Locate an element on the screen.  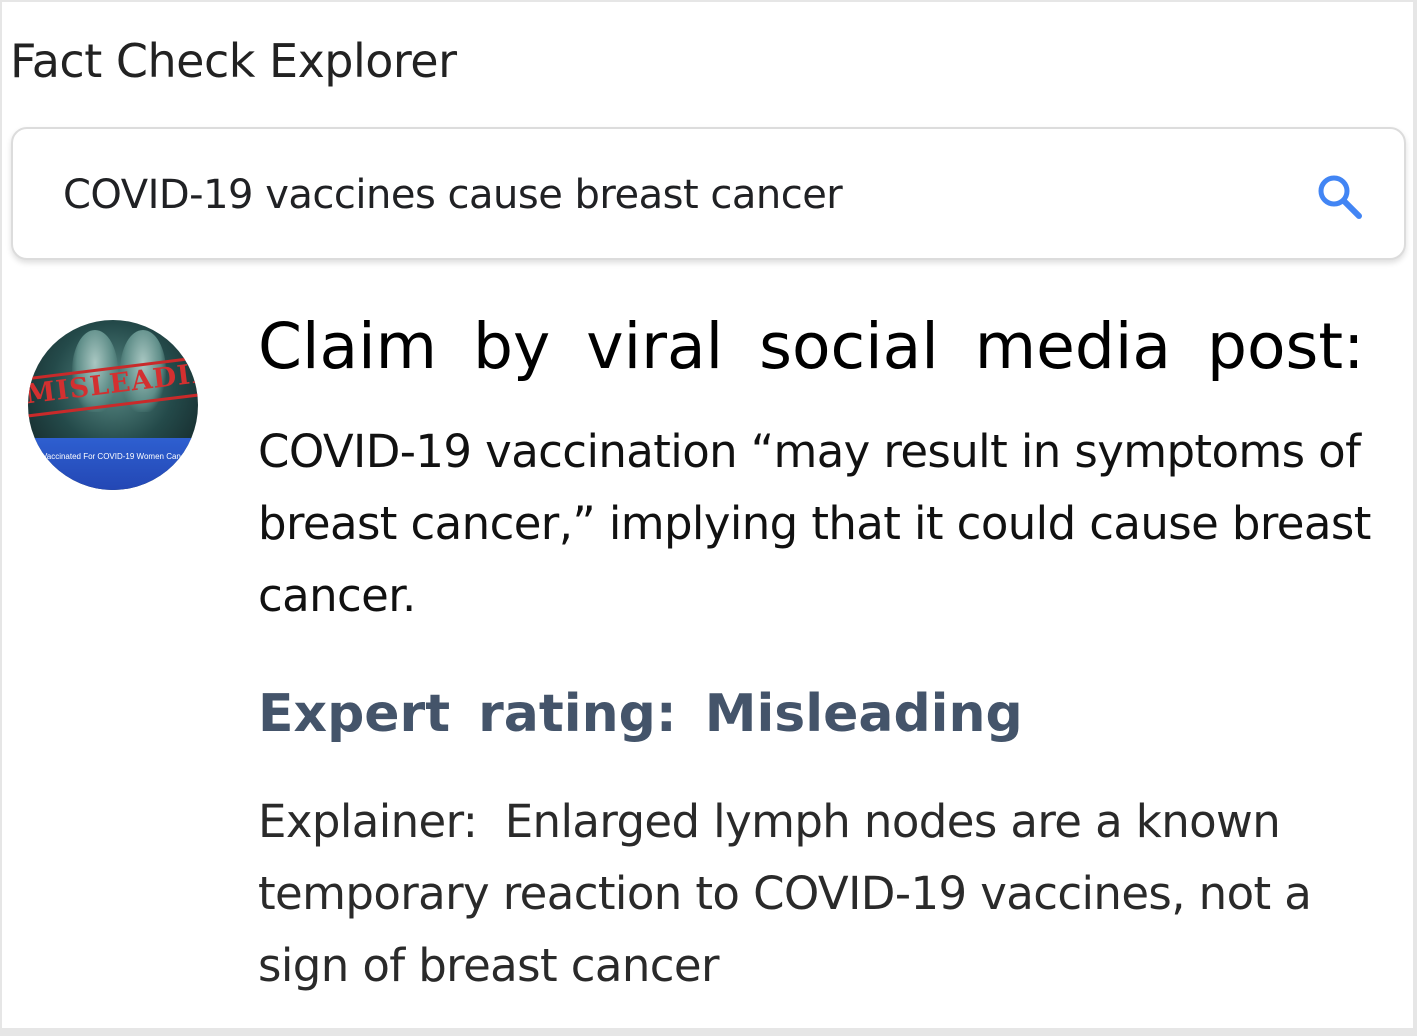
thumbnail-caption-band is located at coordinates (113, 464).